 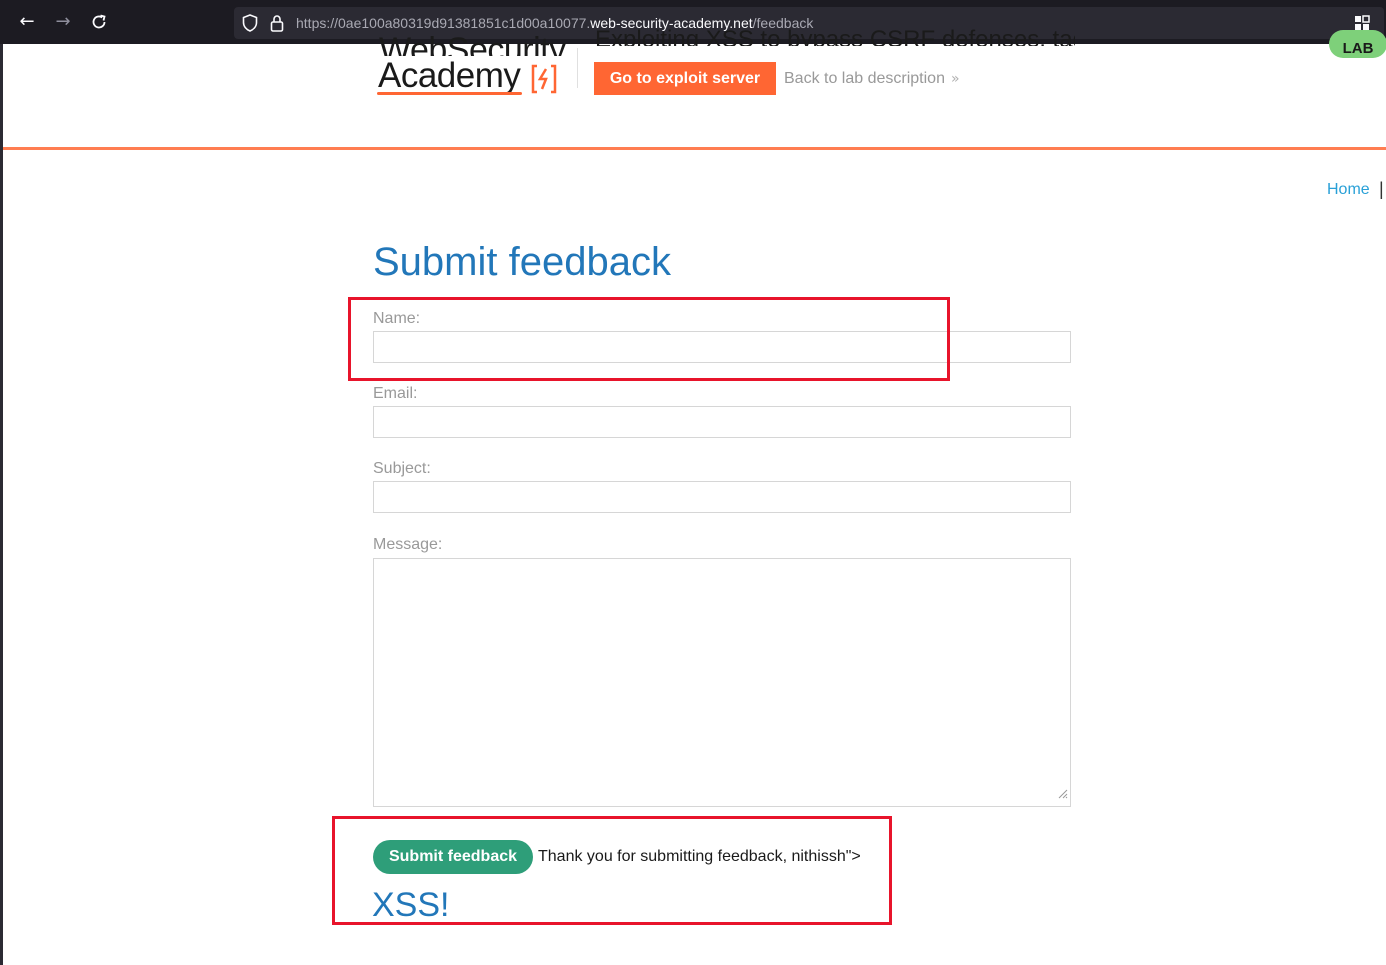 I want to click on subject-field, so click(x=722, y=497).